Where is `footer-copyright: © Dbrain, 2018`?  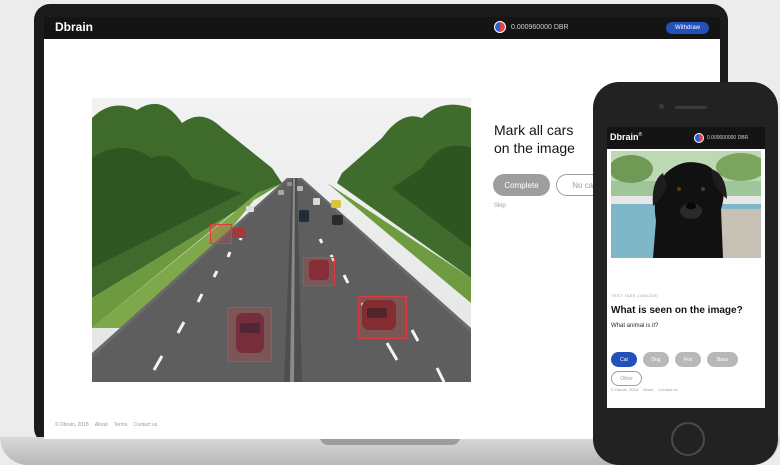 footer-copyright: © Dbrain, 2018 is located at coordinates (72, 425).